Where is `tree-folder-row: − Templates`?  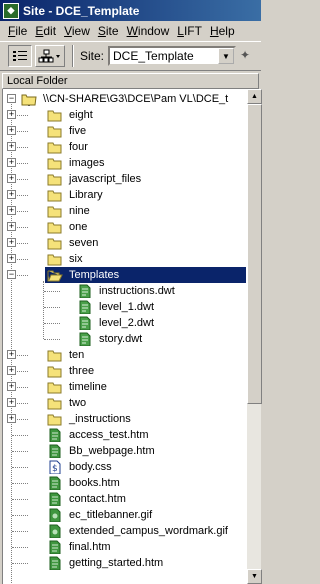 tree-folder-row: − Templates is located at coordinates (124, 275).